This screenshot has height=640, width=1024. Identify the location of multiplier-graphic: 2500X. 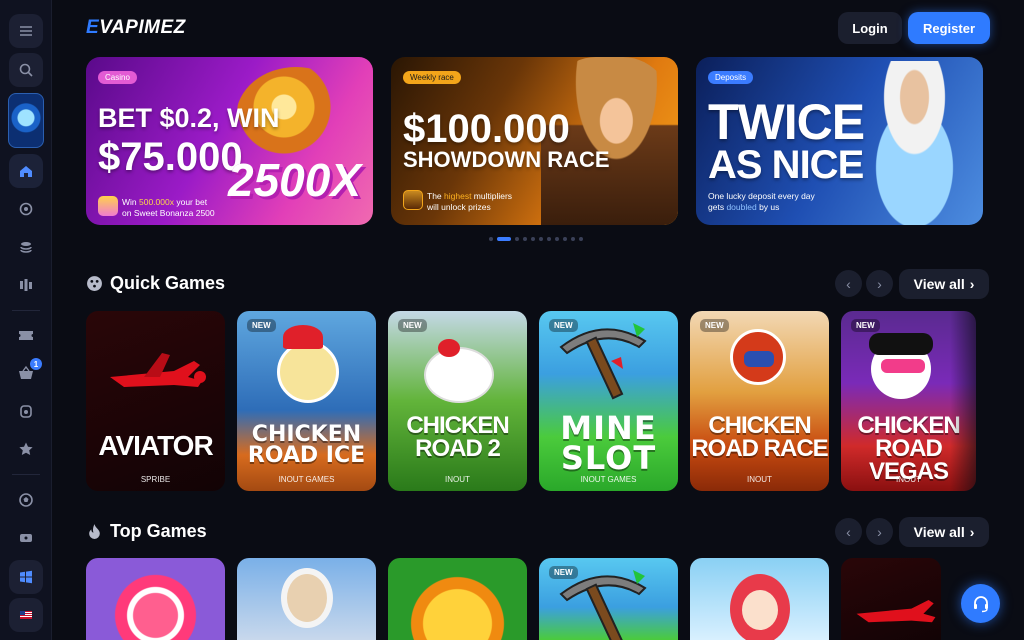
(295, 180).